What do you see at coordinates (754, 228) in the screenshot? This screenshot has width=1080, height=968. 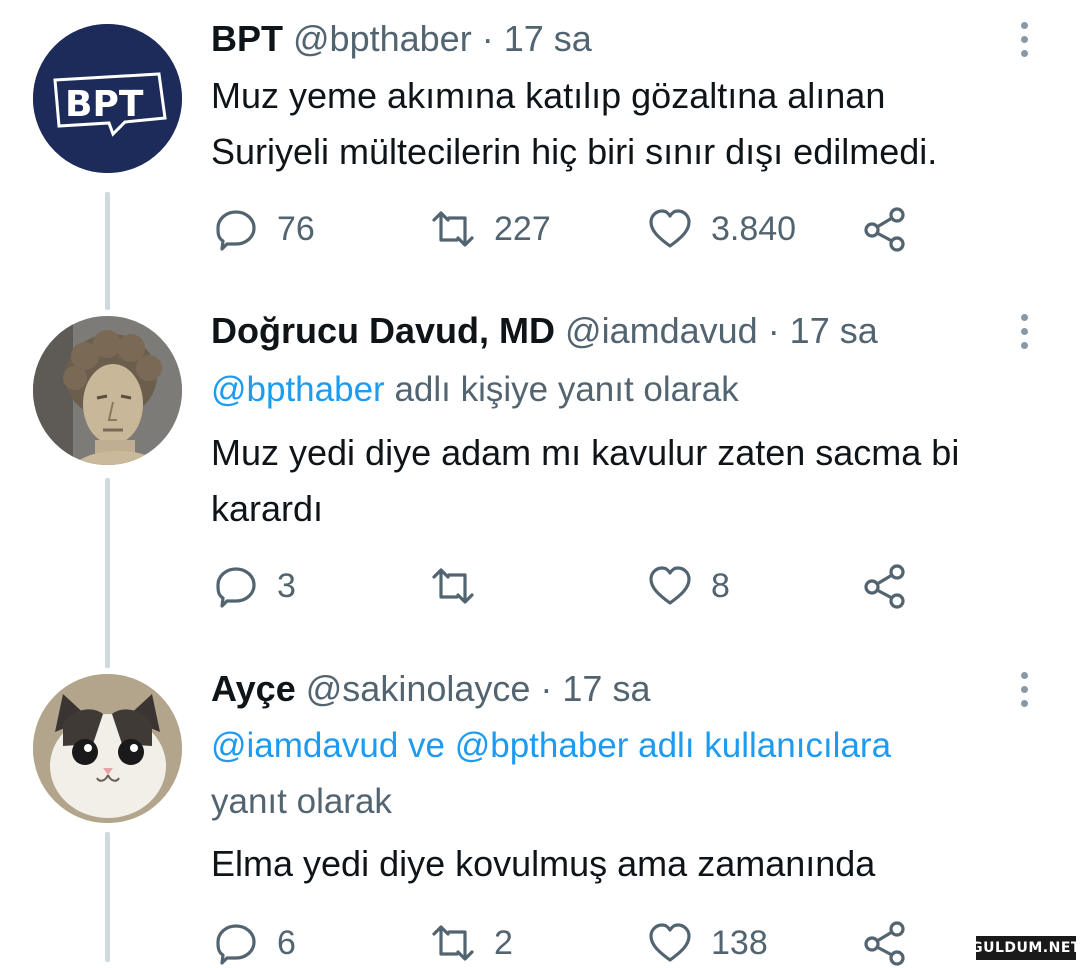 I see `like-count: 3.840` at bounding box center [754, 228].